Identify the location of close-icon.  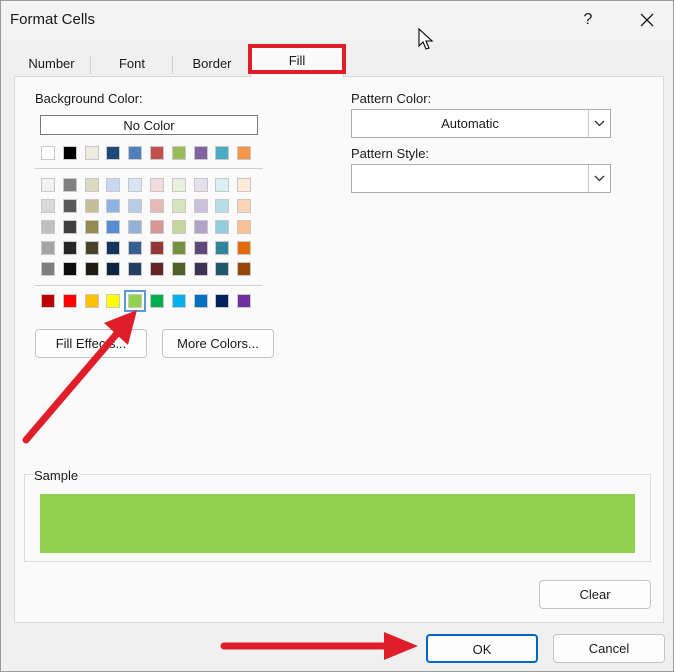
(647, 20).